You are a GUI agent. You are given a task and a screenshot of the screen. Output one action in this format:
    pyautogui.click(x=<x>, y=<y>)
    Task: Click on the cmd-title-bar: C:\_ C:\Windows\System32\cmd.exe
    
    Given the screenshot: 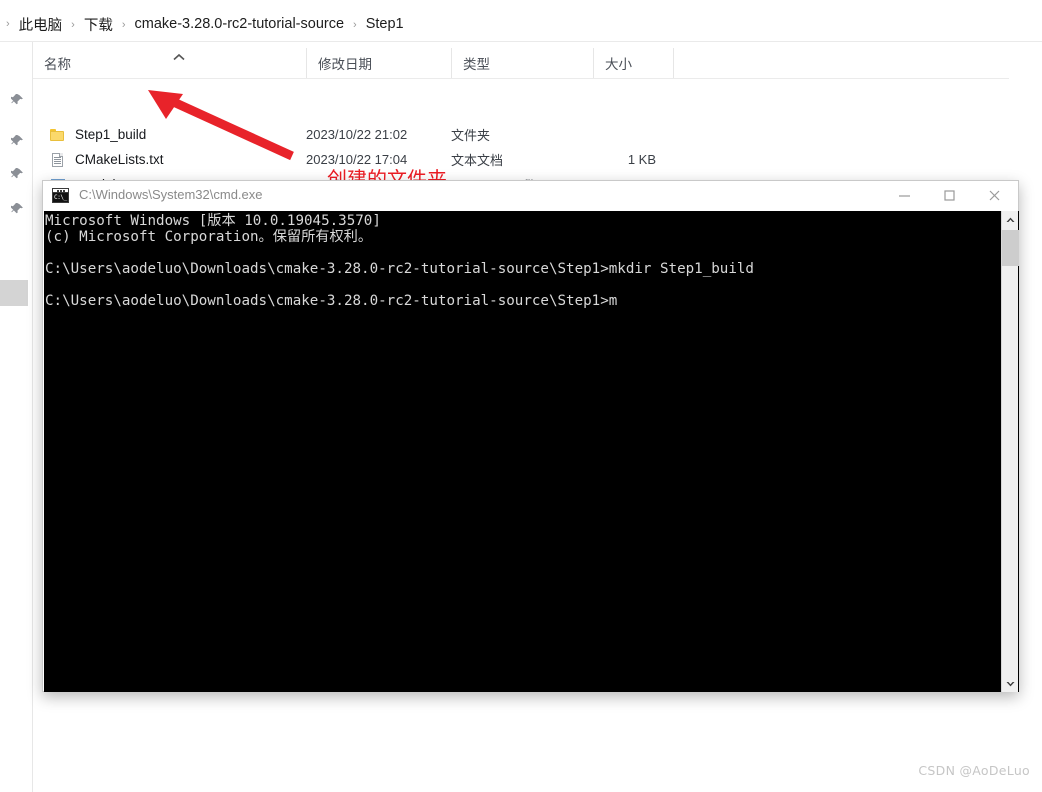 What is the action you would take?
    pyautogui.click(x=530, y=196)
    